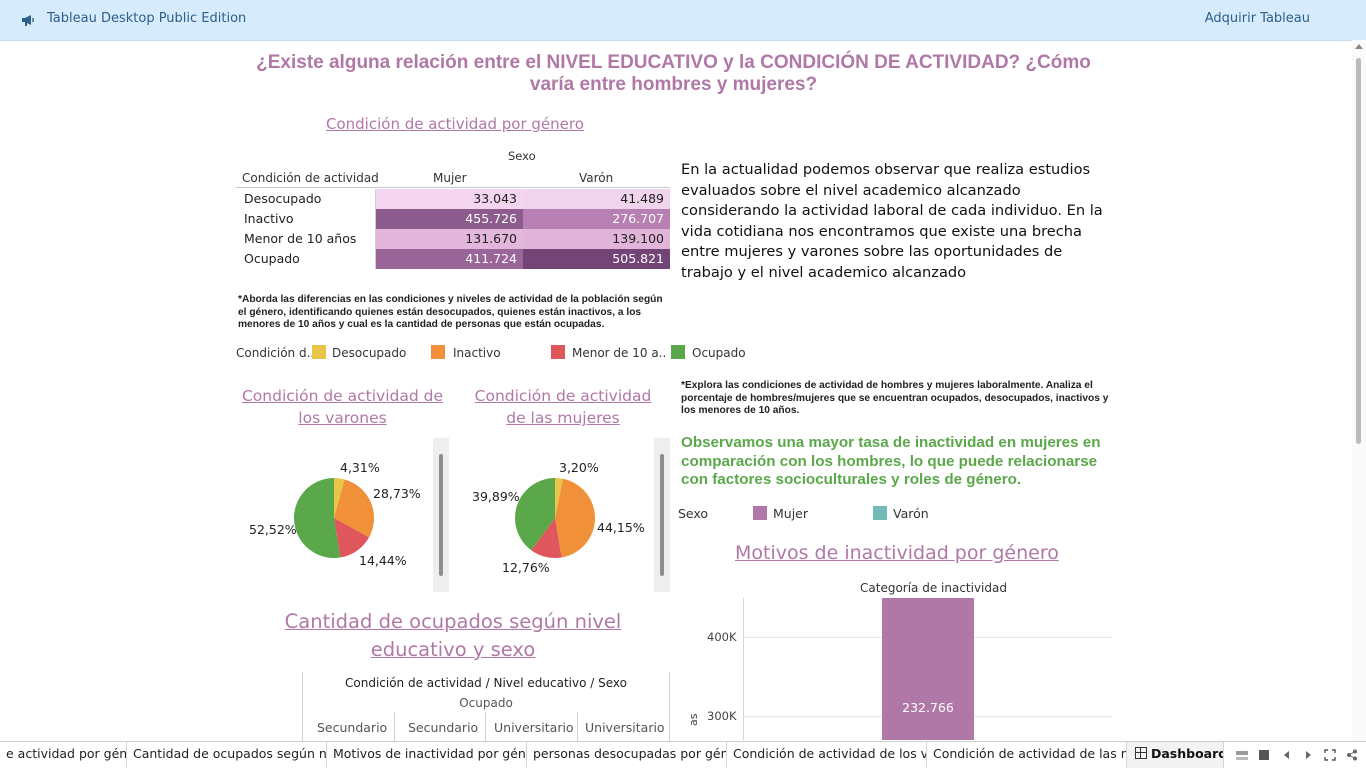 The image size is (1366, 769). I want to click on next-sheet-icon, so click(1308, 755).